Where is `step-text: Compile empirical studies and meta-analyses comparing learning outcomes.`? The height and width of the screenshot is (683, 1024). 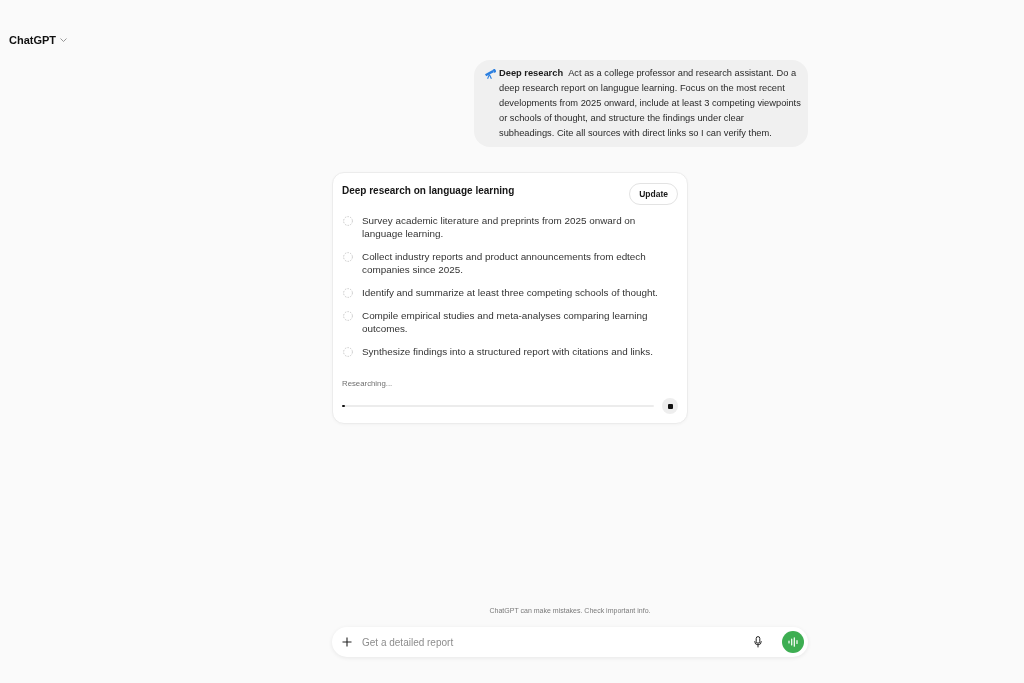 step-text: Compile empirical studies and meta-analyses comparing learning outcomes. is located at coordinates (505, 322).